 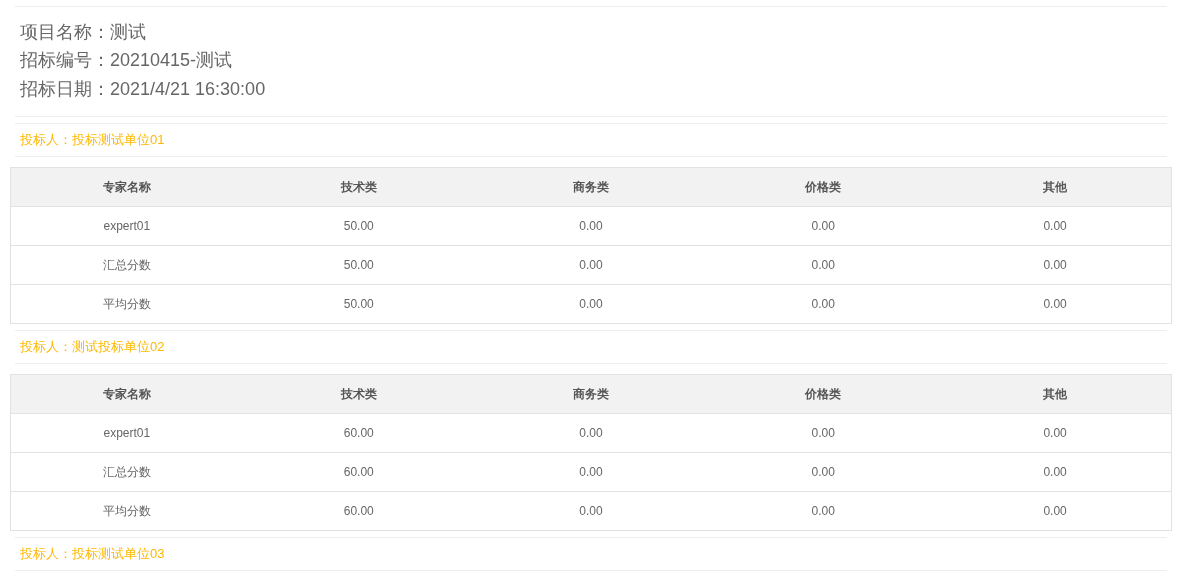 What do you see at coordinates (171, 61) in the screenshot?
I see `field-value: 20210415-测试` at bounding box center [171, 61].